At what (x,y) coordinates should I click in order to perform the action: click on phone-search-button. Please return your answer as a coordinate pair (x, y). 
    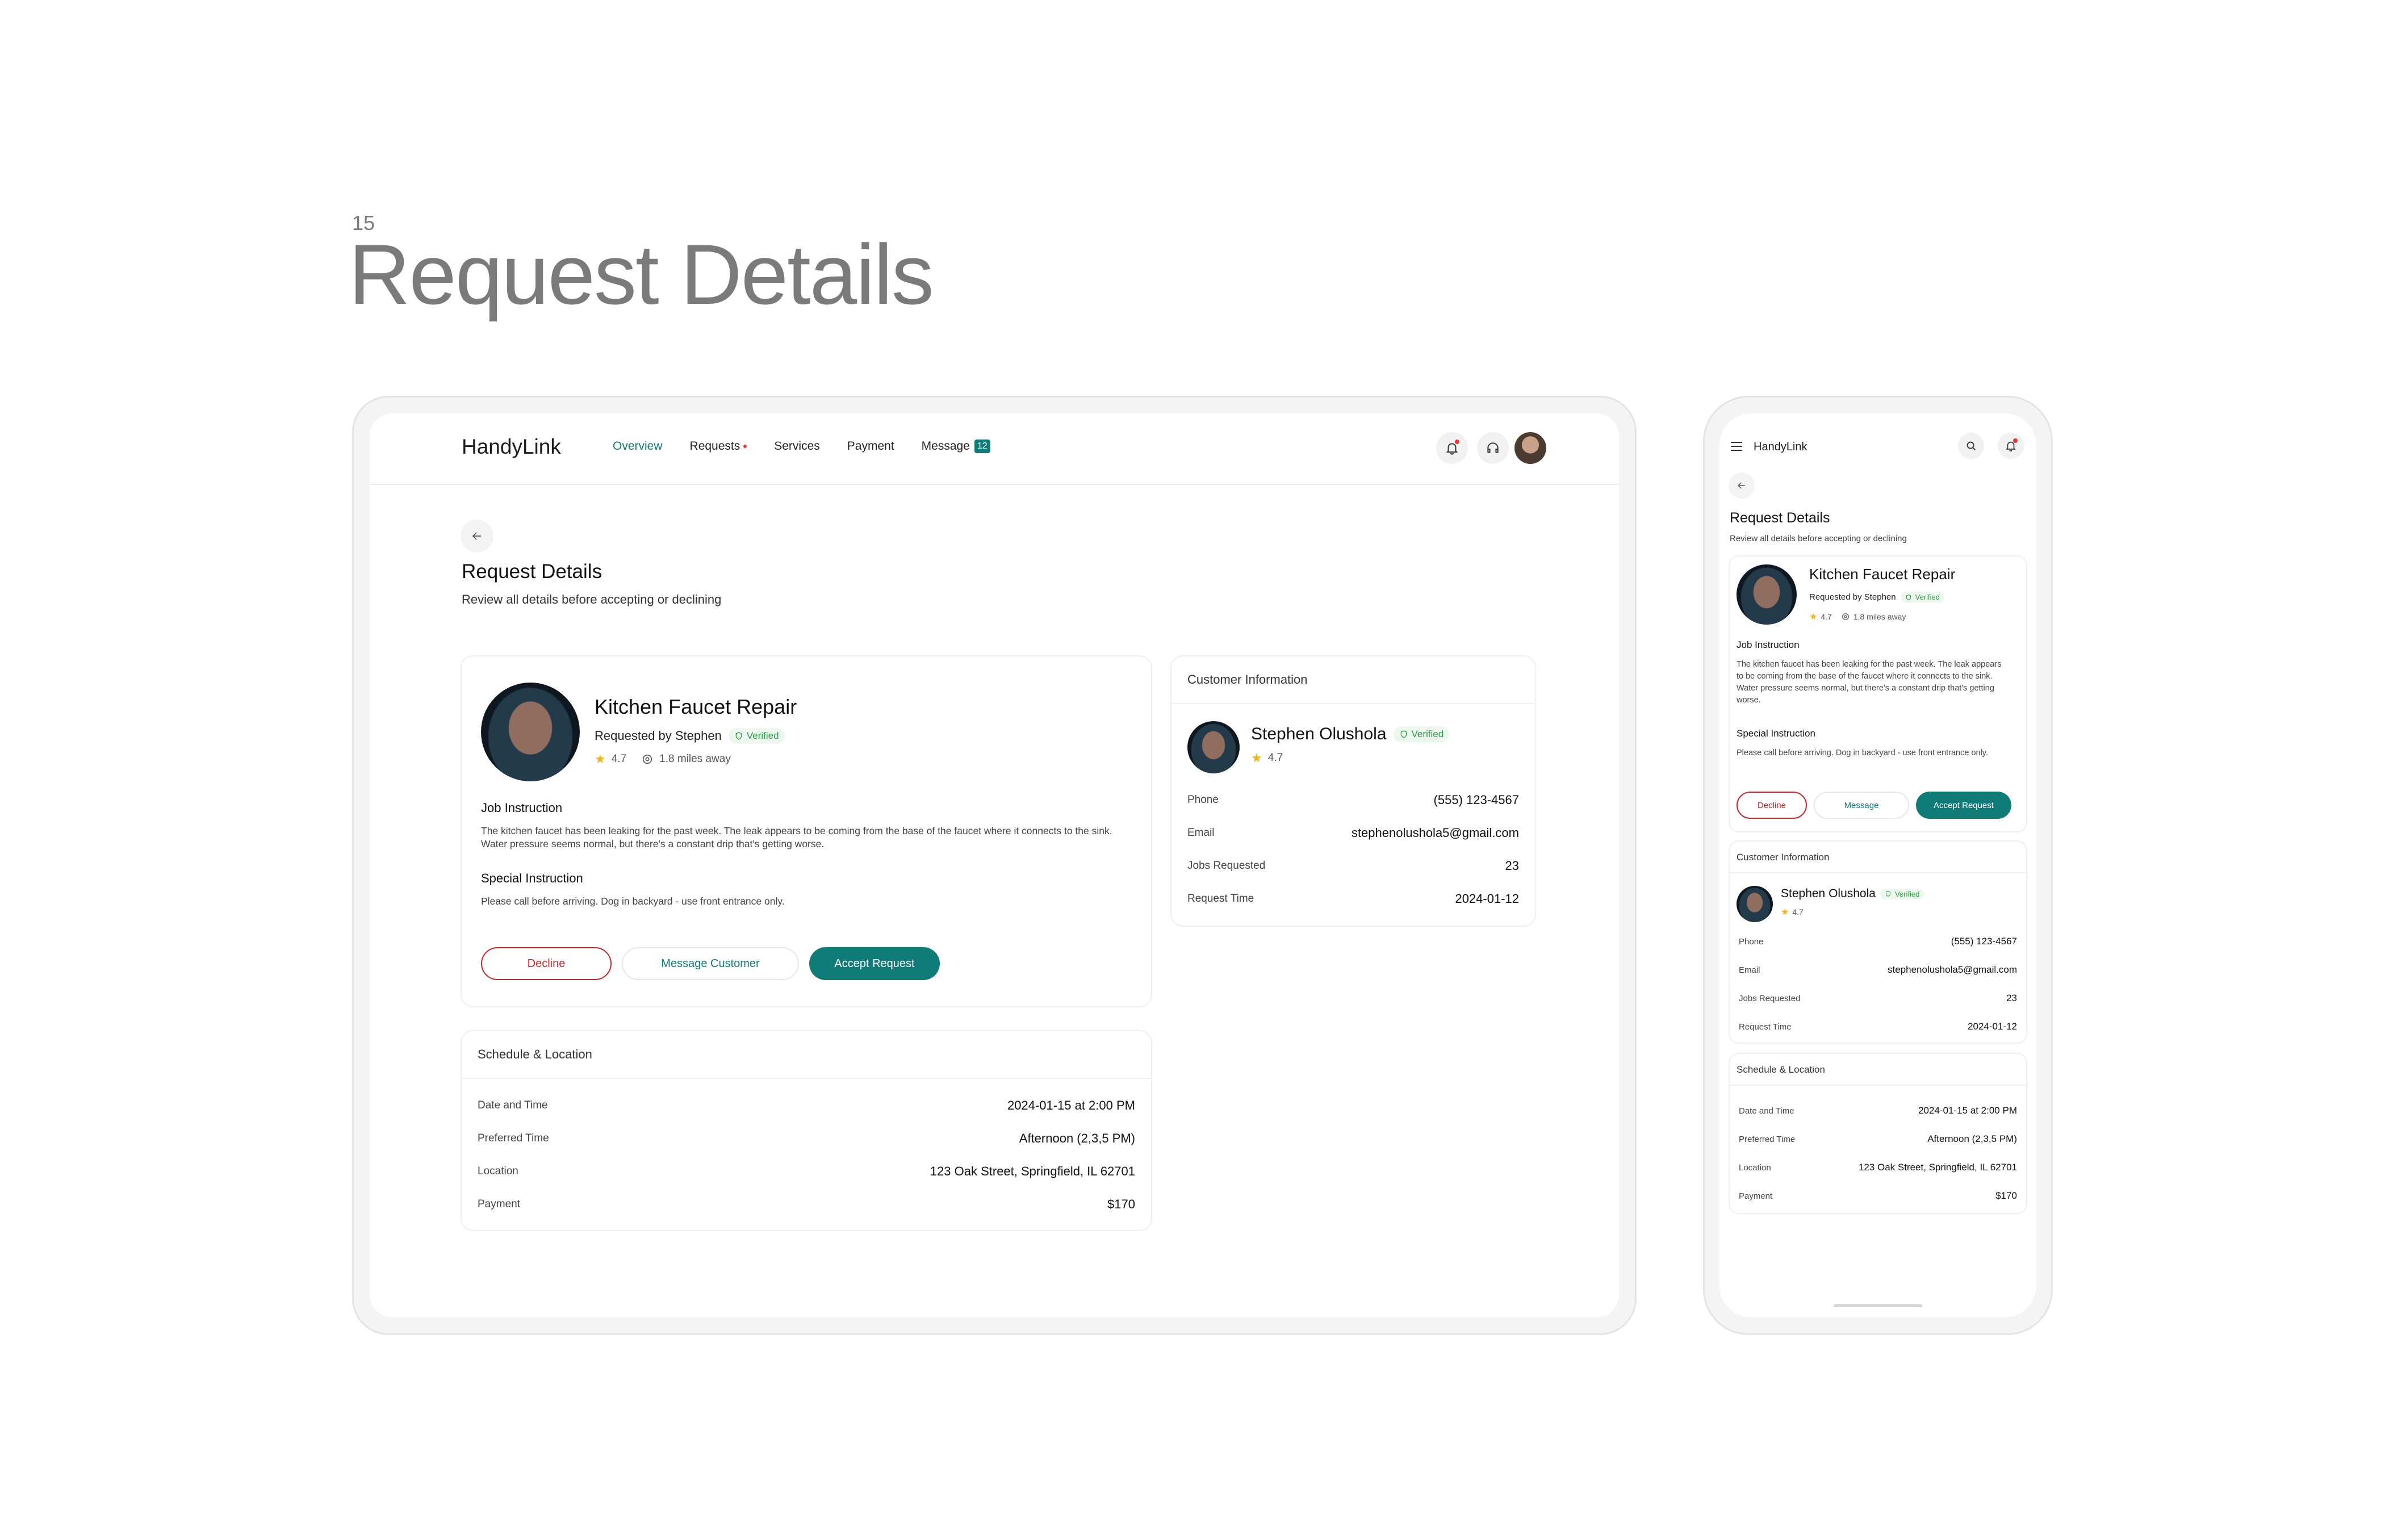
    Looking at the image, I should click on (1971, 446).